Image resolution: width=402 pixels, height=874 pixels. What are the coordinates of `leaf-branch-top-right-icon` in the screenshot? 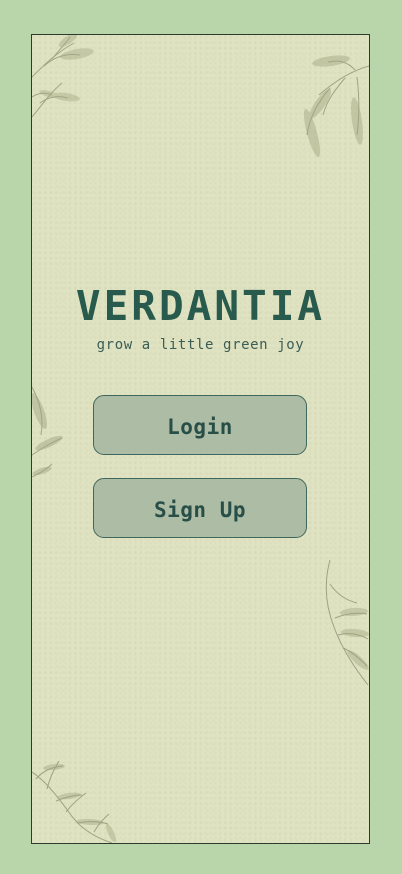 It's located at (336, 106).